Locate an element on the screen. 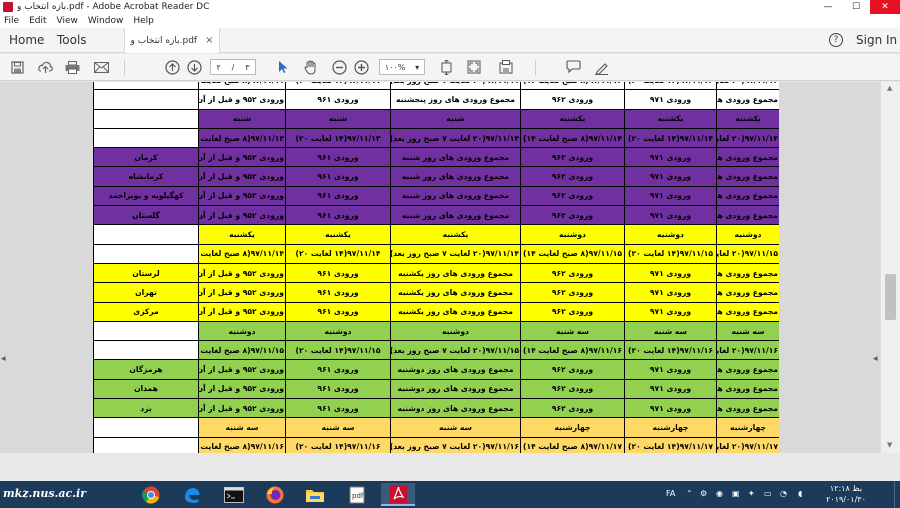 The height and width of the screenshot is (508, 900). menu-edit: Edit is located at coordinates (37, 21).